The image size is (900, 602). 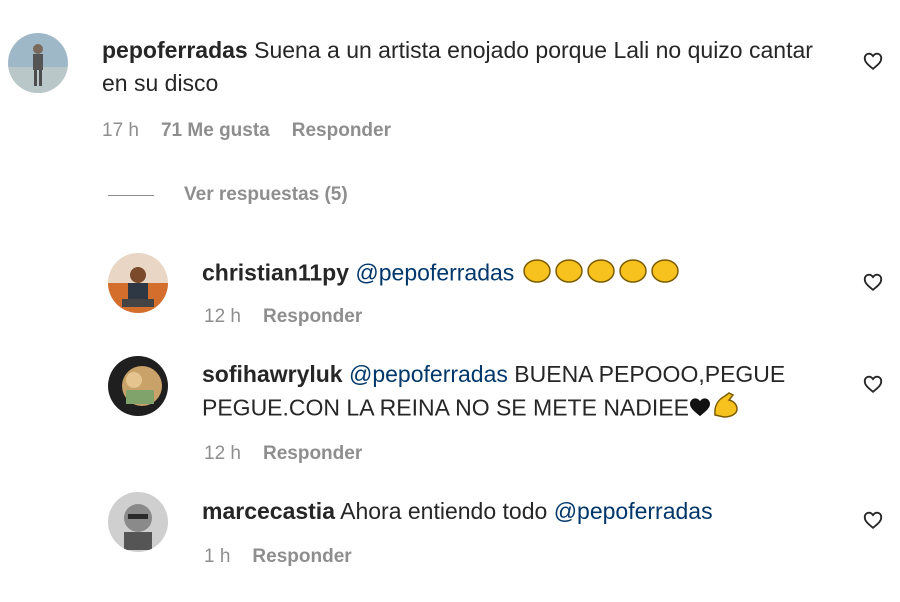 What do you see at coordinates (444, 511) in the screenshot?
I see `reply-body: Ahora entiendo todo` at bounding box center [444, 511].